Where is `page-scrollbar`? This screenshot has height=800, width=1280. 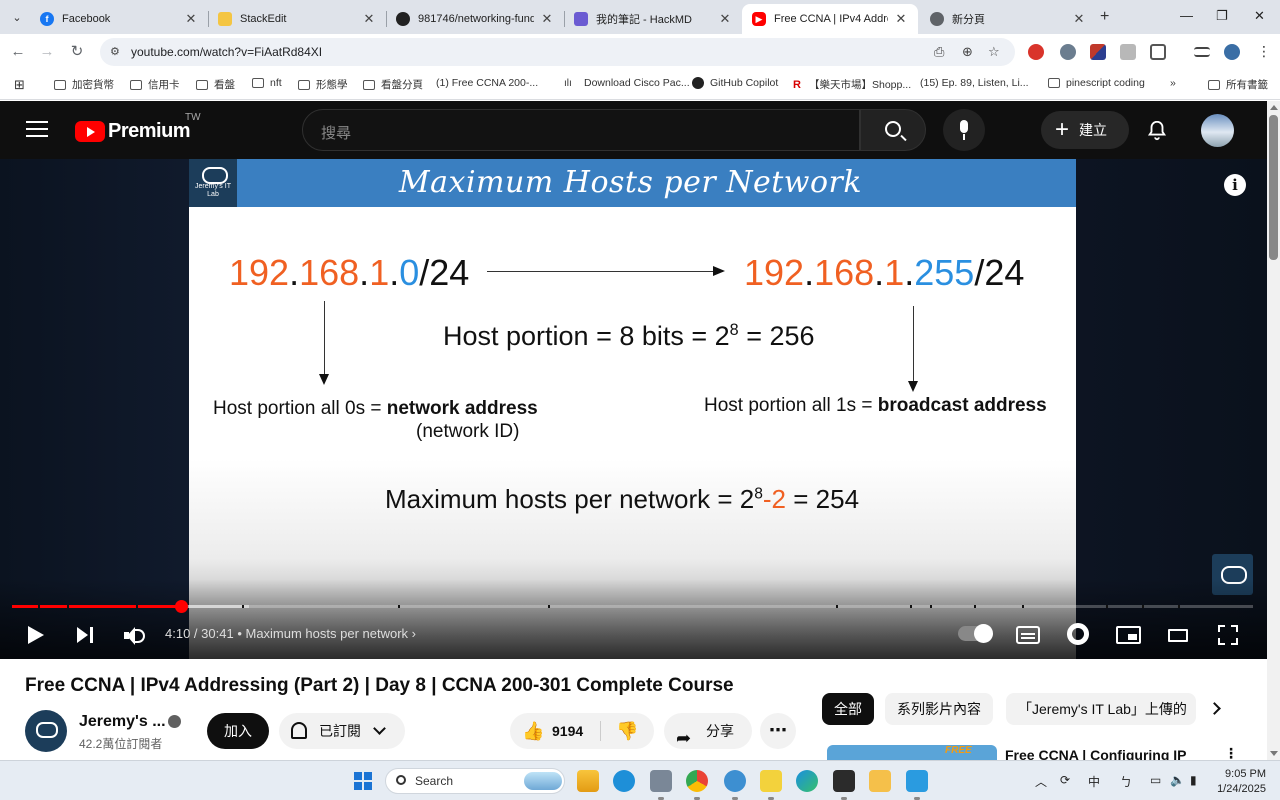
page-scrollbar is located at coordinates (1273, 430).